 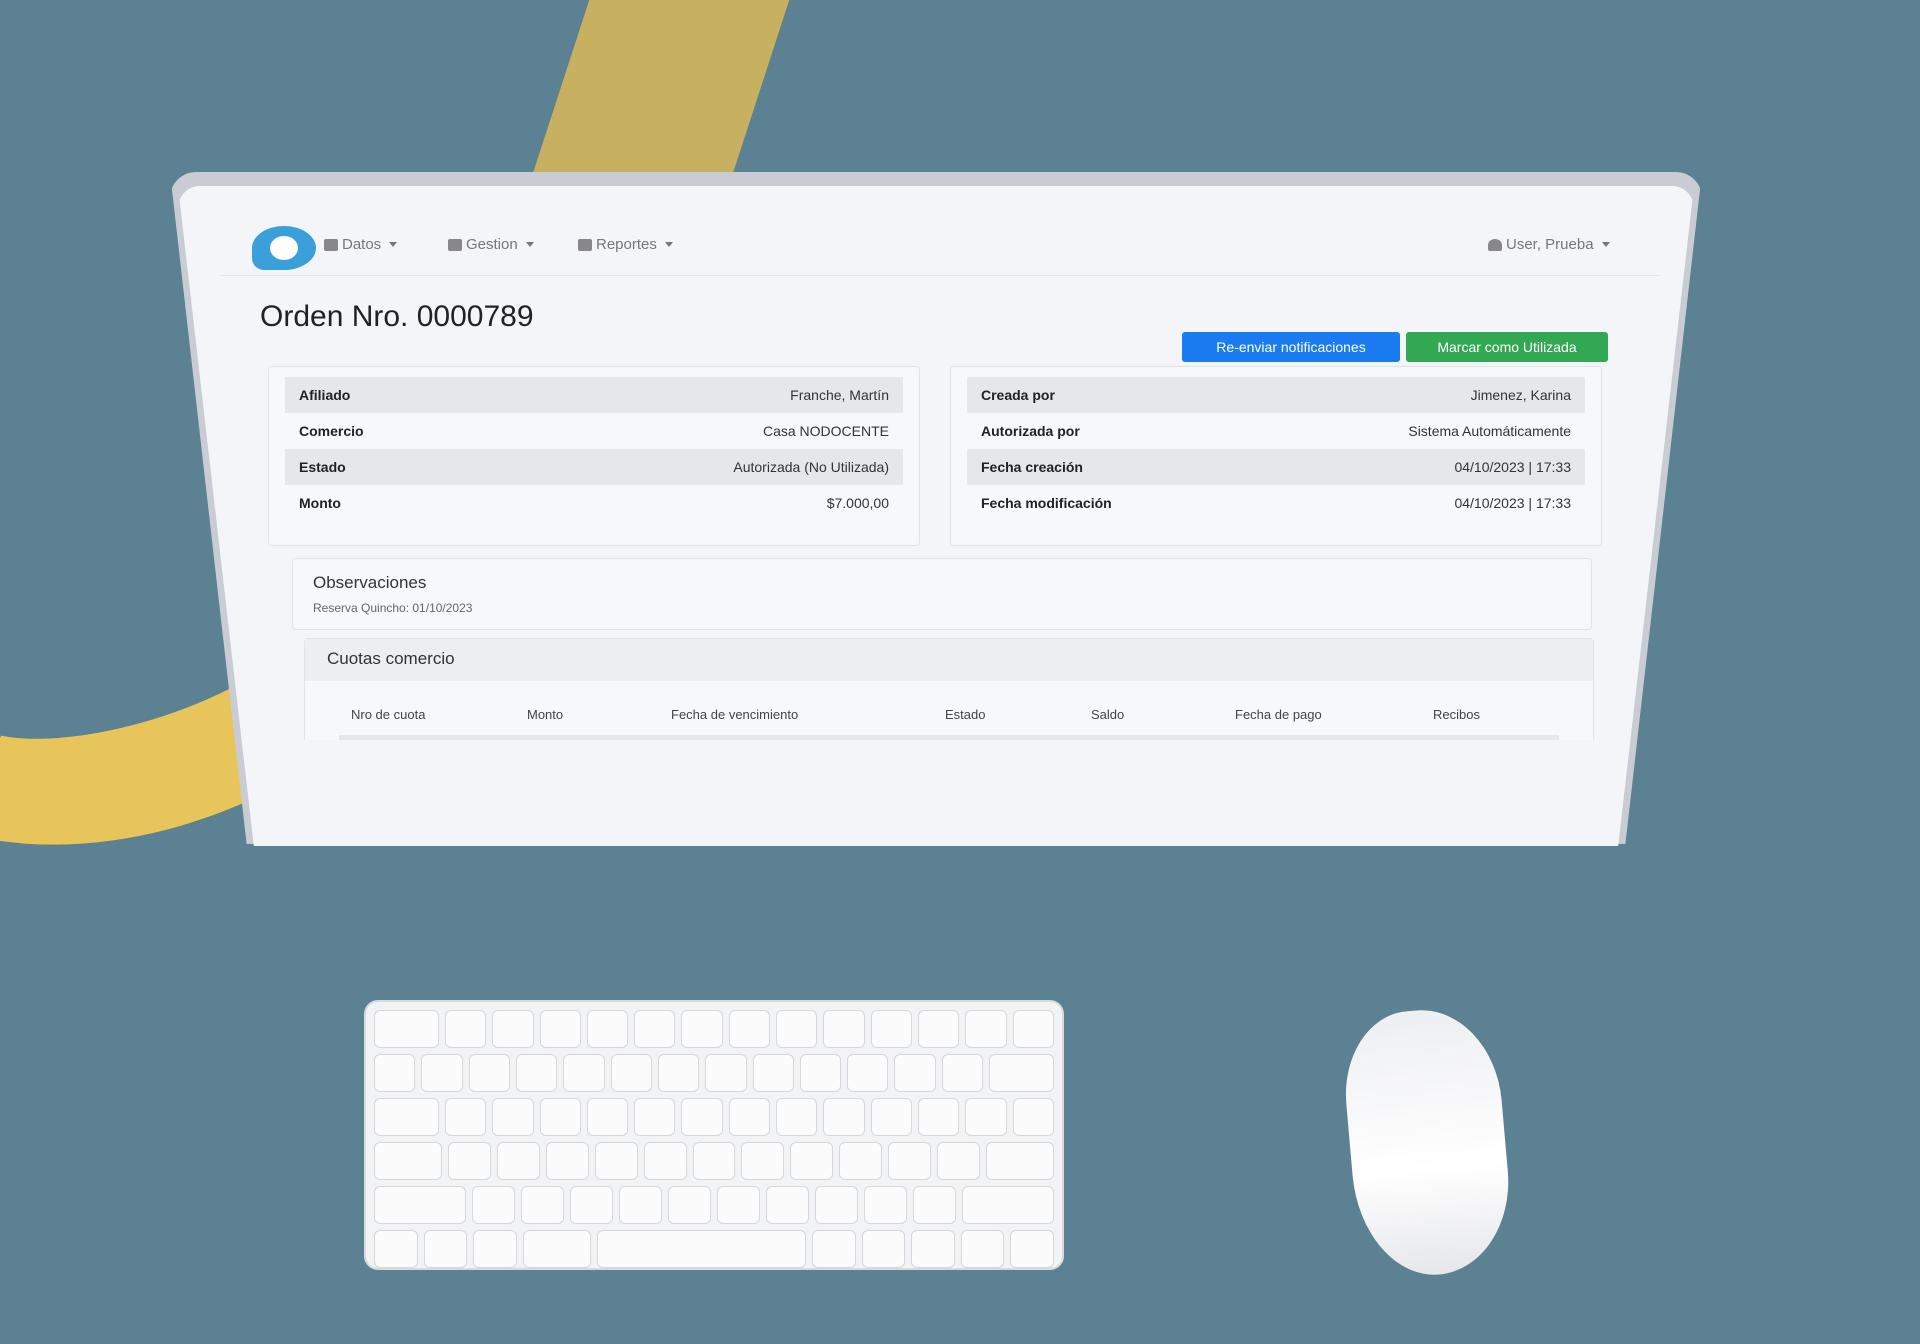 I want to click on detail-row: Afiliado Franche, Martín, so click(x=594, y=395).